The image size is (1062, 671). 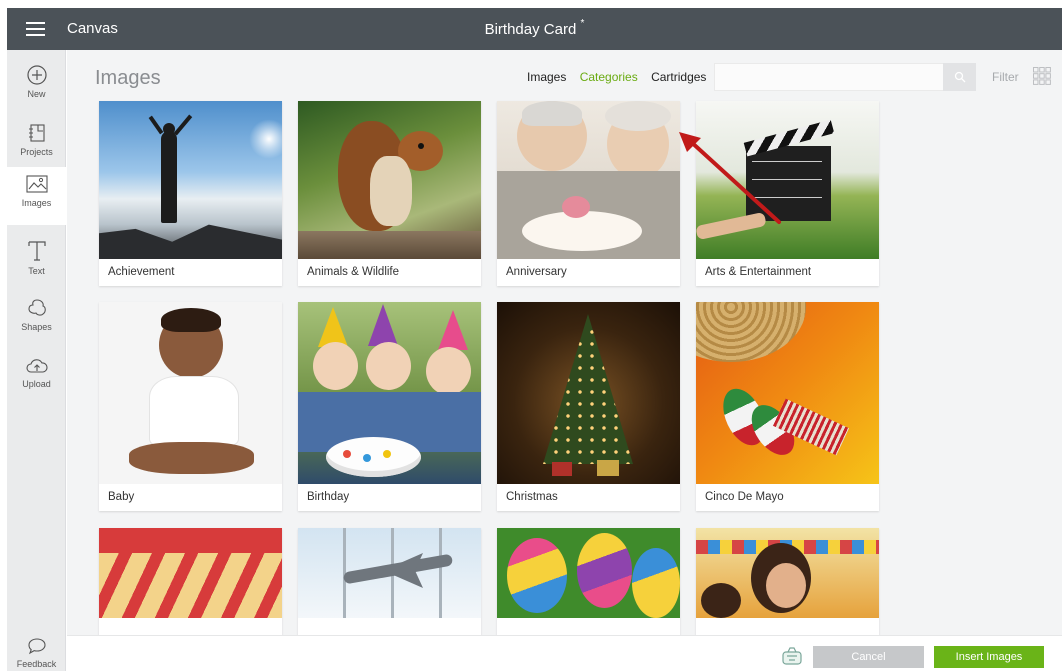 What do you see at coordinates (730, 178) in the screenshot?
I see `annotation-arrow-icon` at bounding box center [730, 178].